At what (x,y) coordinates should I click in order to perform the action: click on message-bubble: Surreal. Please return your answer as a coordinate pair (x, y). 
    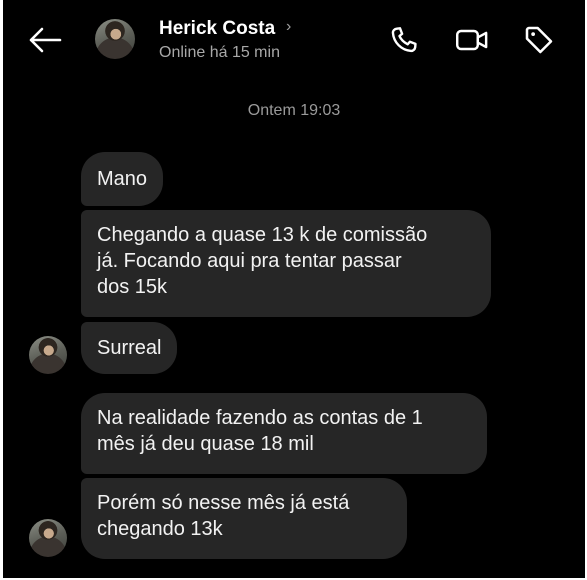
    Looking at the image, I should click on (129, 348).